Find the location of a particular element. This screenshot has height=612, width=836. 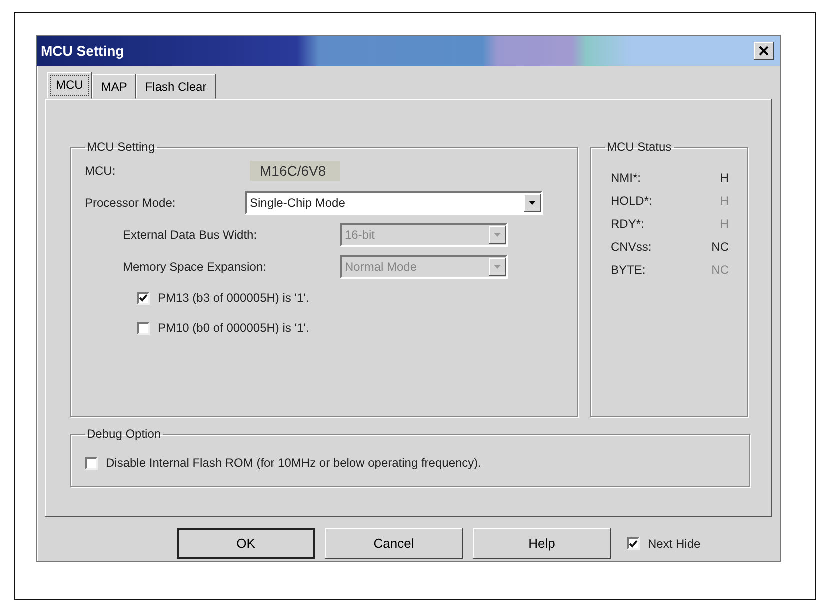

close-icon is located at coordinates (764, 51).